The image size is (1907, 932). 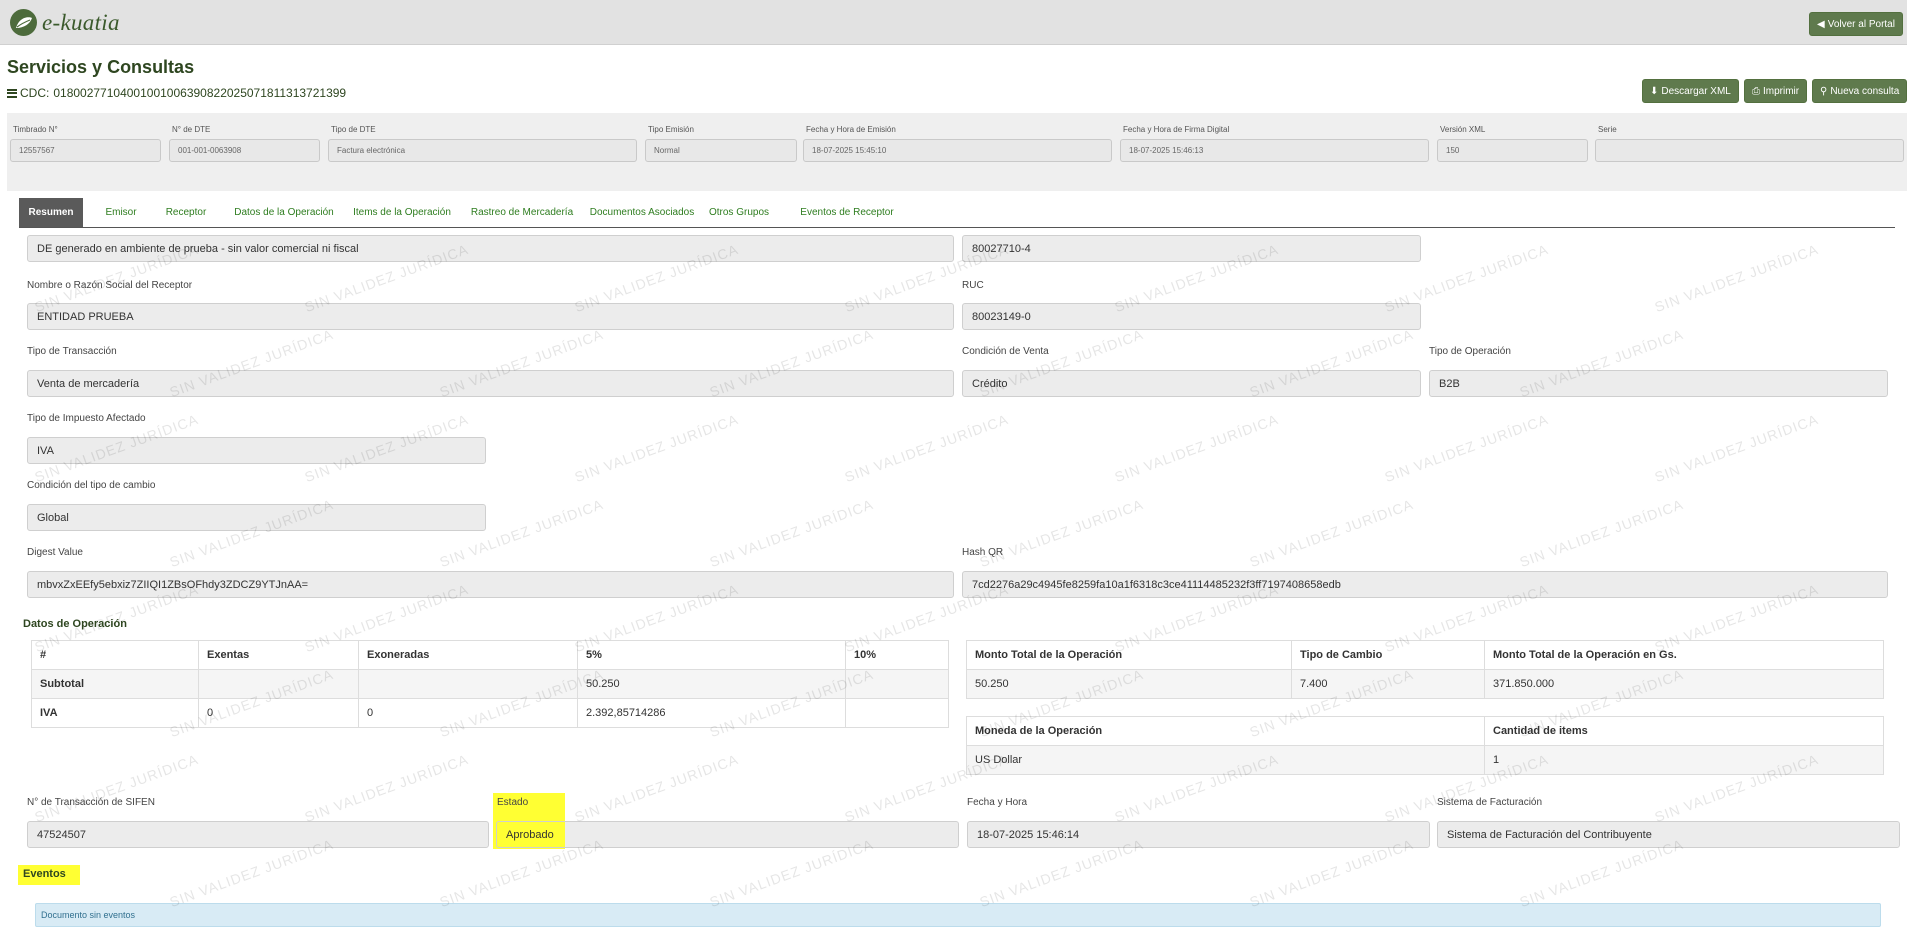 I want to click on download-xml-button: ⬇ Descargar XML, so click(x=1690, y=91).